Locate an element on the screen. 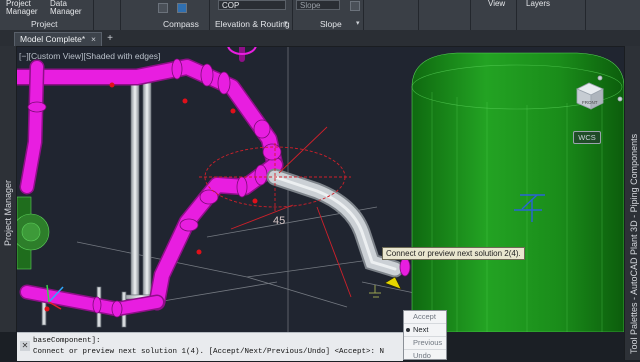 Image resolution: width=640 pixels, height=362 pixels. view-panel-label: View is located at coordinates (496, 4).